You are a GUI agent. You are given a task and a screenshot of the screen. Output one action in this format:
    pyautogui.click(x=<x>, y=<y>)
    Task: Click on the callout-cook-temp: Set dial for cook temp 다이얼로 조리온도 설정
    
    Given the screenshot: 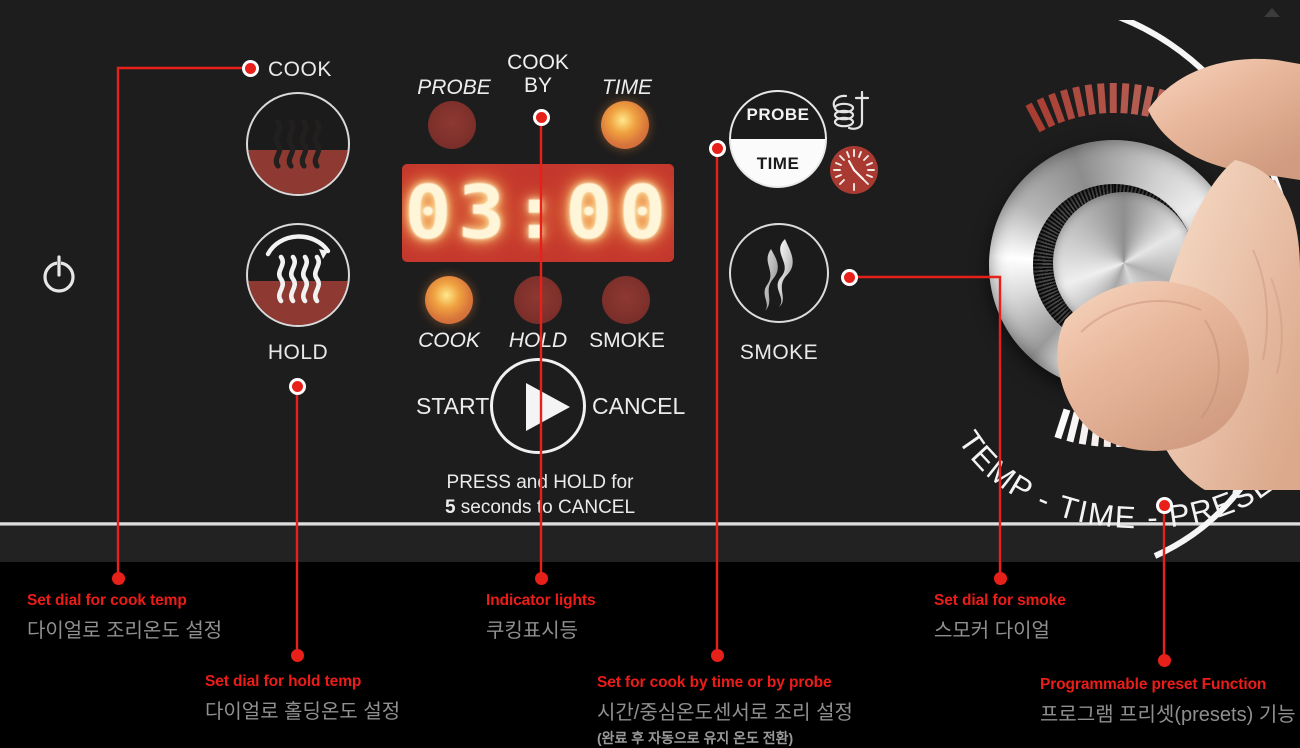 What is the action you would take?
    pyautogui.click(x=124, y=617)
    